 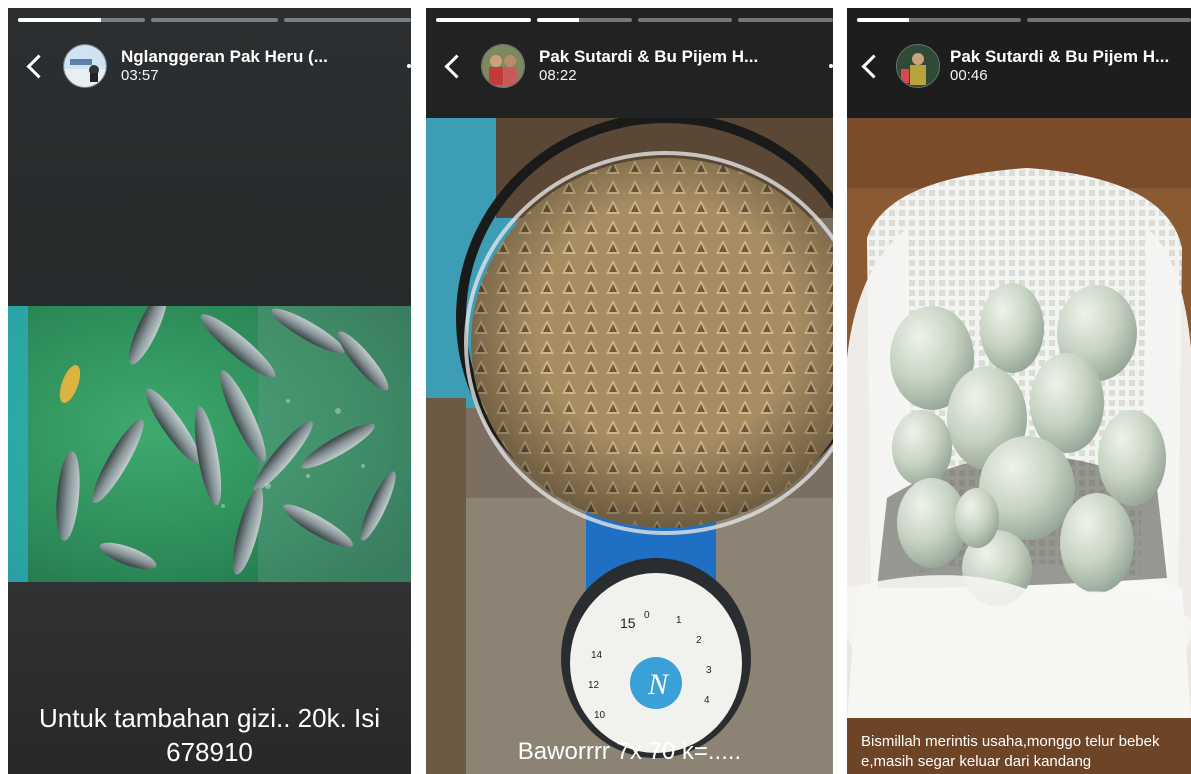 I want to click on svg-text: 0, so click(x=647, y=615).